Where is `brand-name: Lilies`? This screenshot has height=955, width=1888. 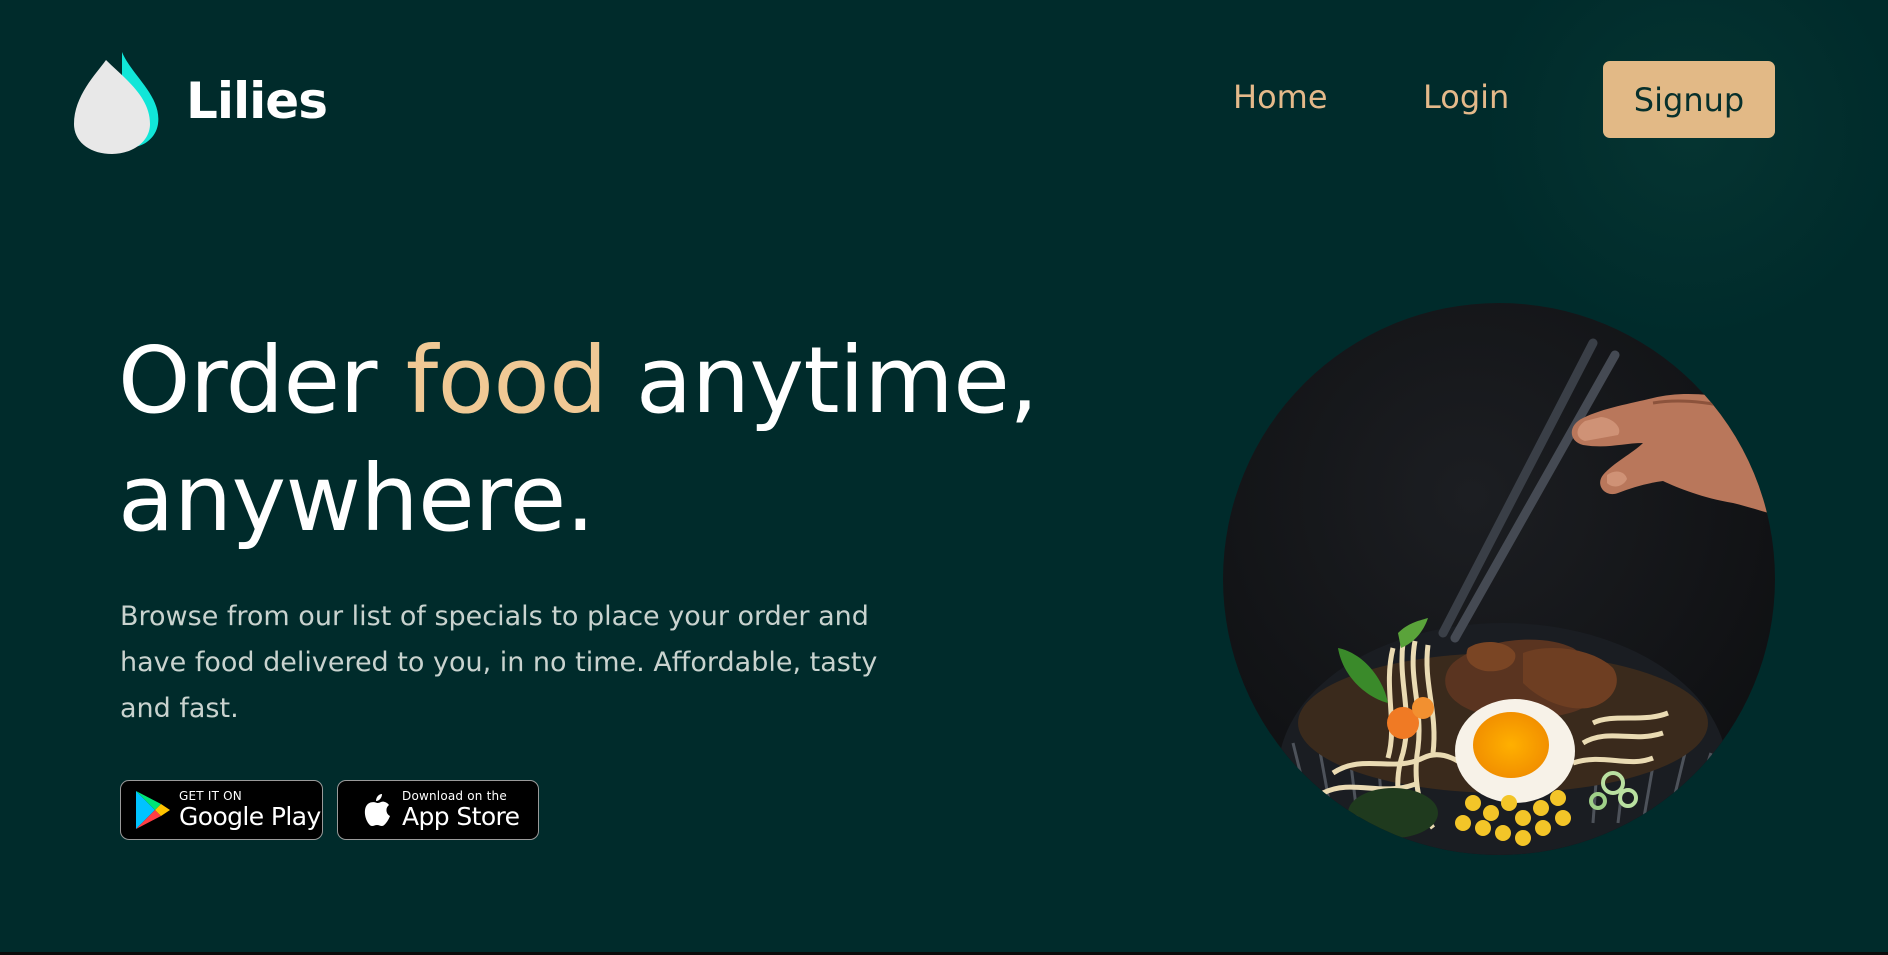
brand-name: Lilies is located at coordinates (257, 101).